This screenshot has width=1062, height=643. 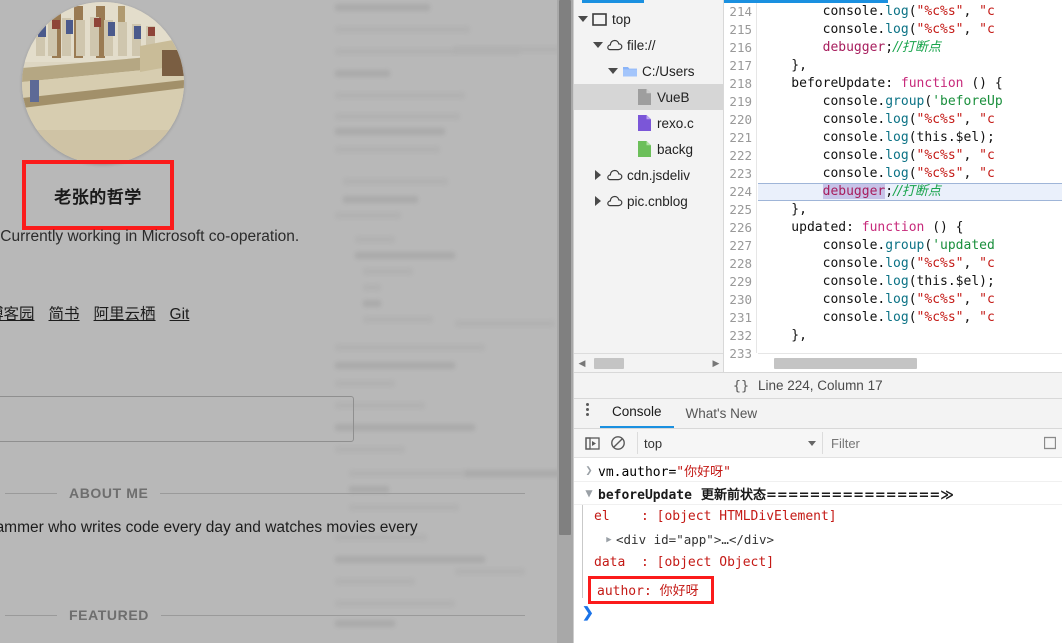 I want to click on code-line: updated: function () {, so click(x=910, y=228).